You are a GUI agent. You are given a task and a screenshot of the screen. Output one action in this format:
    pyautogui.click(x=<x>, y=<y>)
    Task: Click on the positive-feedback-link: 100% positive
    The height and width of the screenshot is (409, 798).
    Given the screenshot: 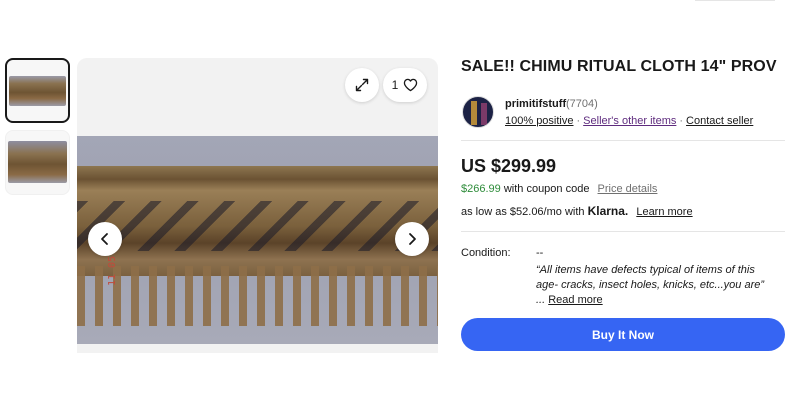 What is the action you would take?
    pyautogui.click(x=539, y=121)
    